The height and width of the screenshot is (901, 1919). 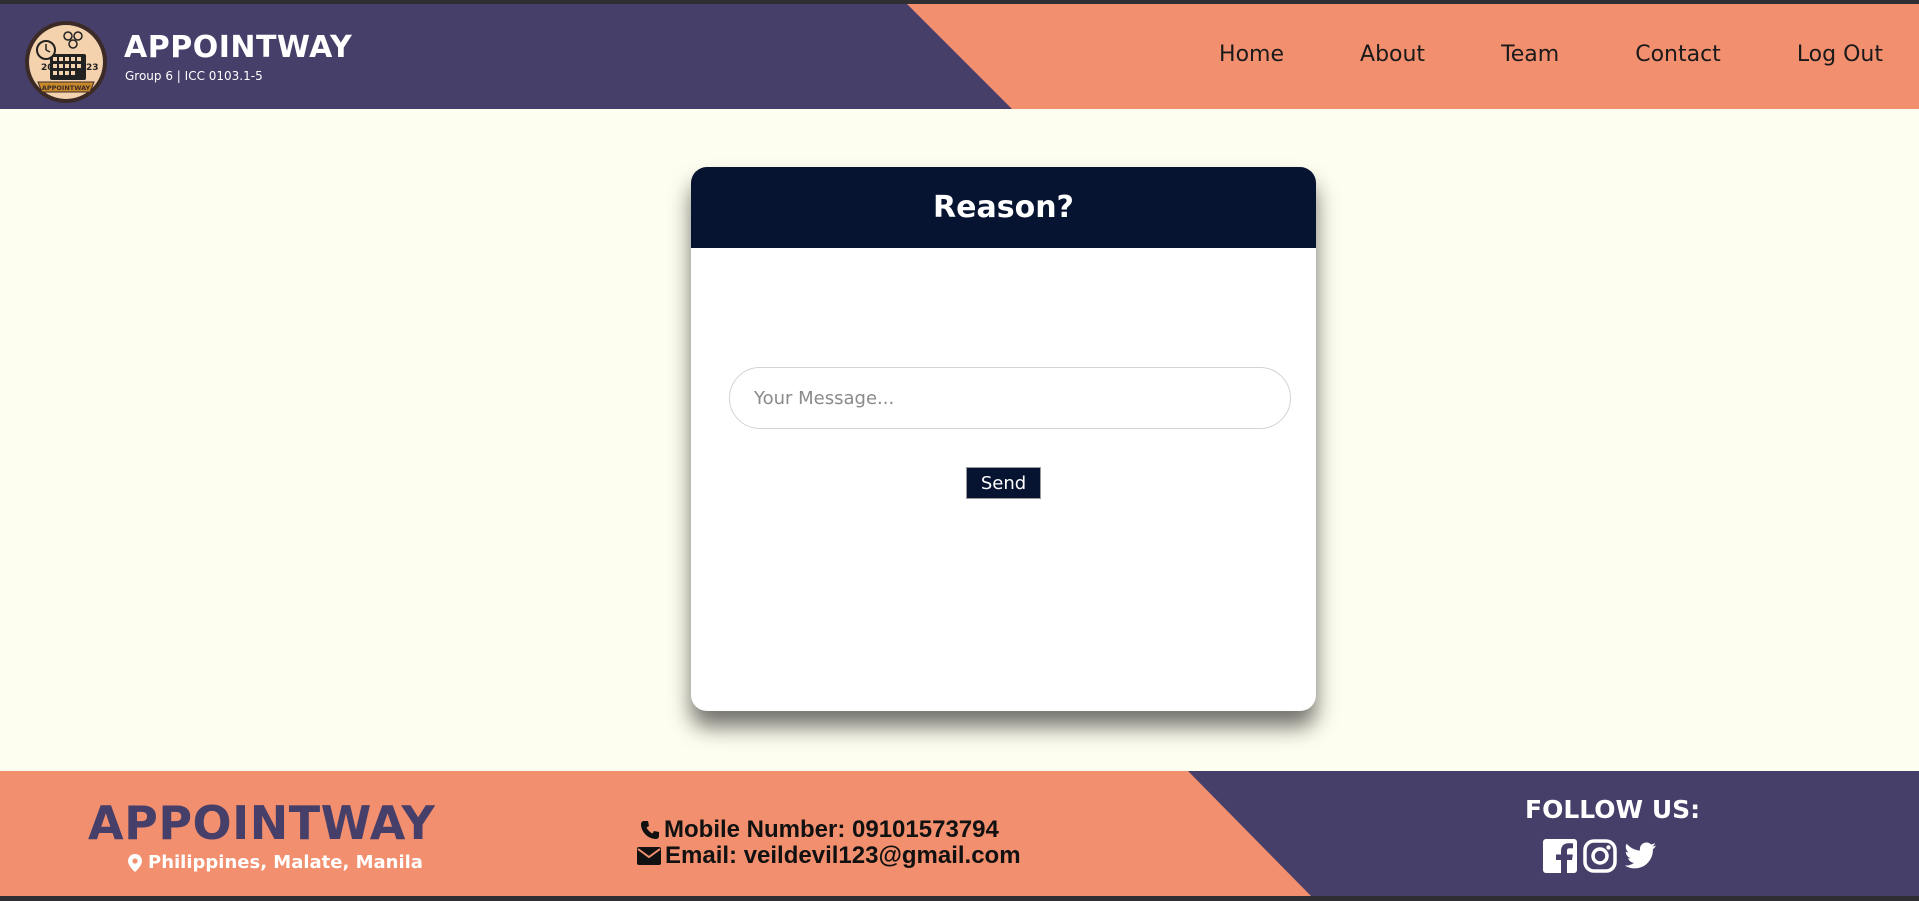 I want to click on card-title: Reason?, so click(x=1003, y=207).